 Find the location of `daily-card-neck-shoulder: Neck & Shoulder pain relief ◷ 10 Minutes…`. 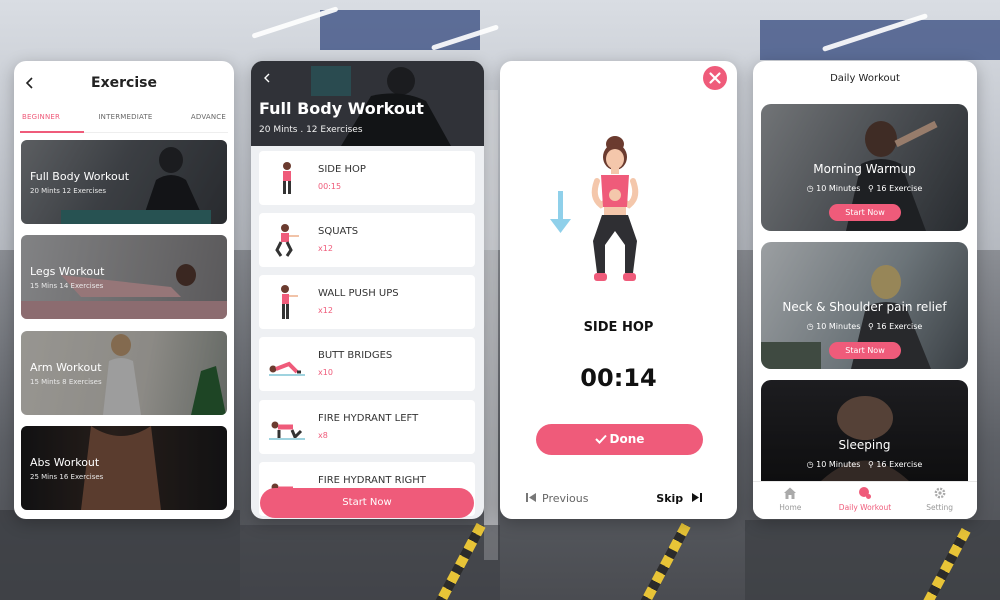

daily-card-neck-shoulder: Neck & Shoulder pain relief ◷ 10 Minutes… is located at coordinates (864, 305).